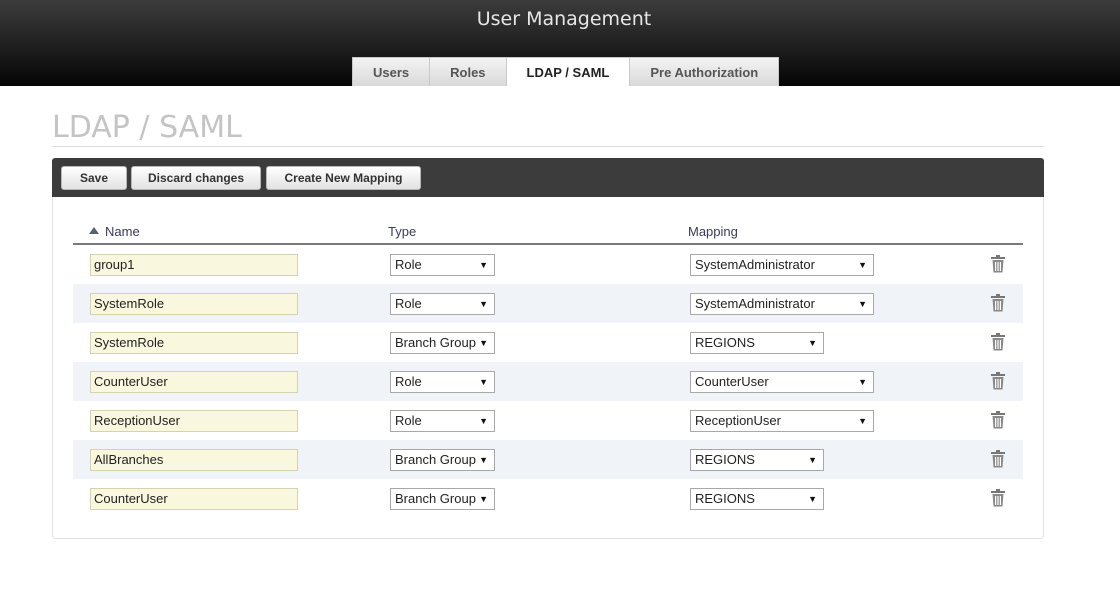 This screenshot has width=1120, height=596. What do you see at coordinates (194, 421) in the screenshot?
I see `name-input: ReceptionUser` at bounding box center [194, 421].